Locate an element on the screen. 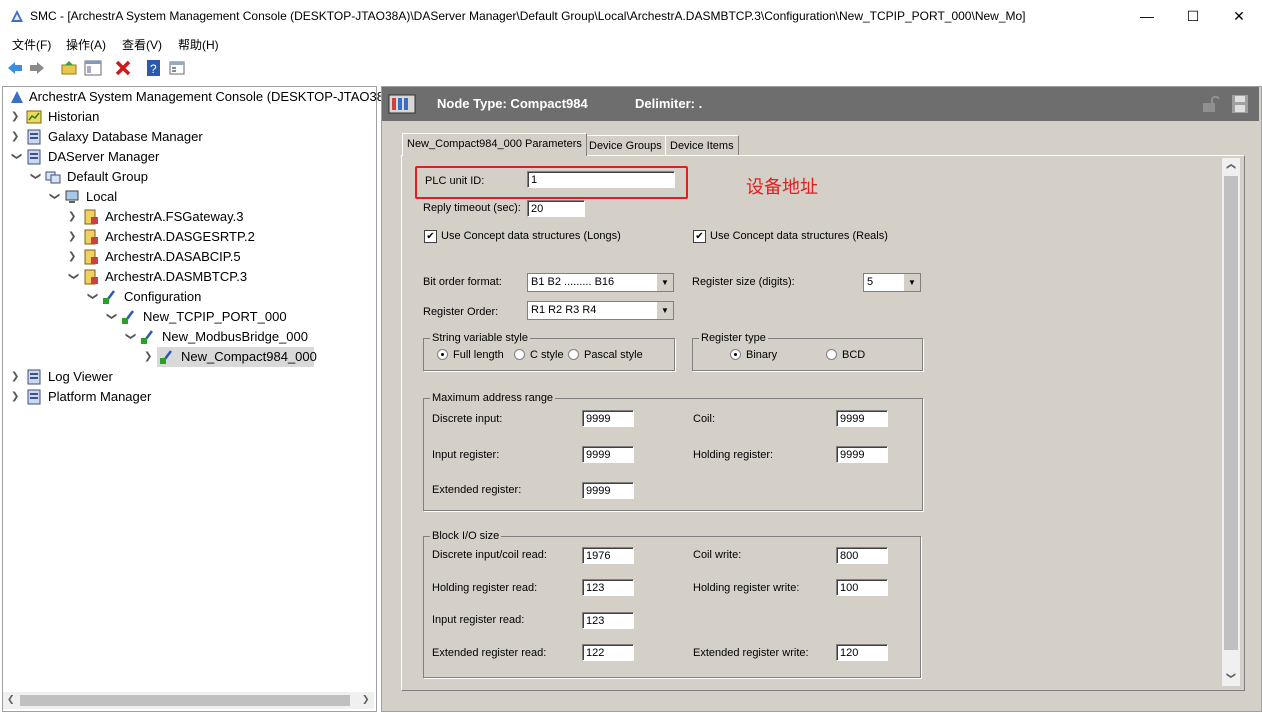 Image resolution: width=1262 pixels, height=713 pixels. menu-help: 帮助(H) is located at coordinates (198, 44).